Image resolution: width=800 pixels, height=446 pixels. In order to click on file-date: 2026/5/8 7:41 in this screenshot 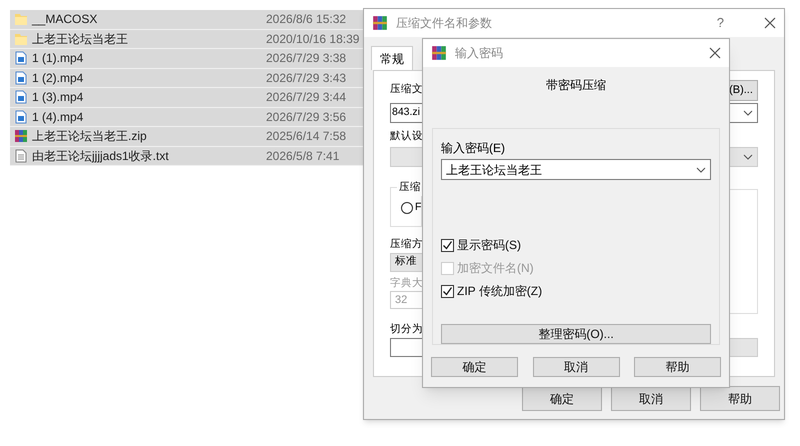, I will do `click(303, 156)`.